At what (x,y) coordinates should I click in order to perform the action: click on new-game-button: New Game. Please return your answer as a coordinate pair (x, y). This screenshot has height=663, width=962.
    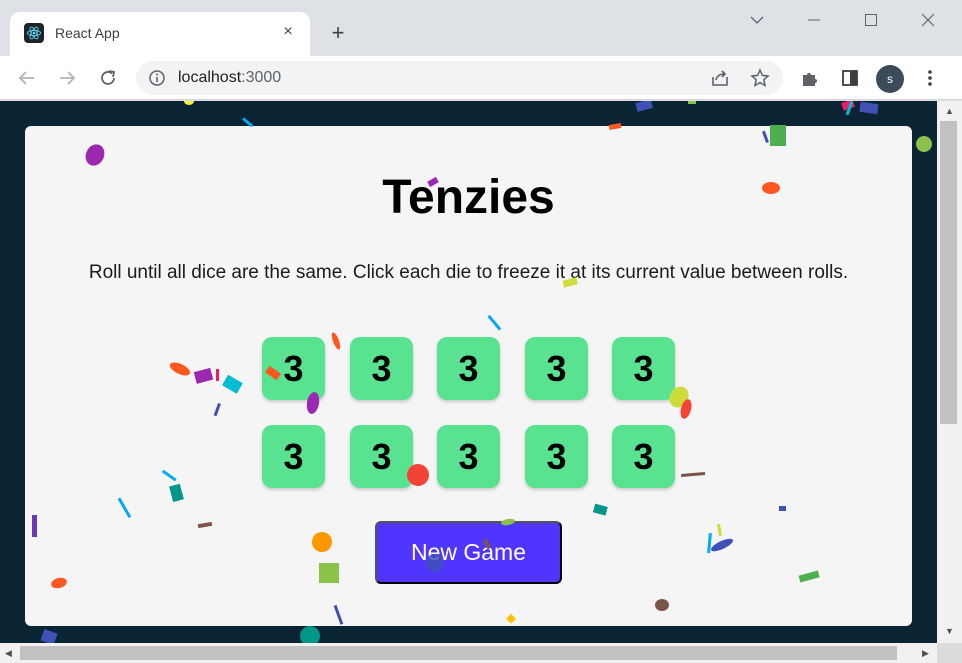
    Looking at the image, I should click on (468, 552).